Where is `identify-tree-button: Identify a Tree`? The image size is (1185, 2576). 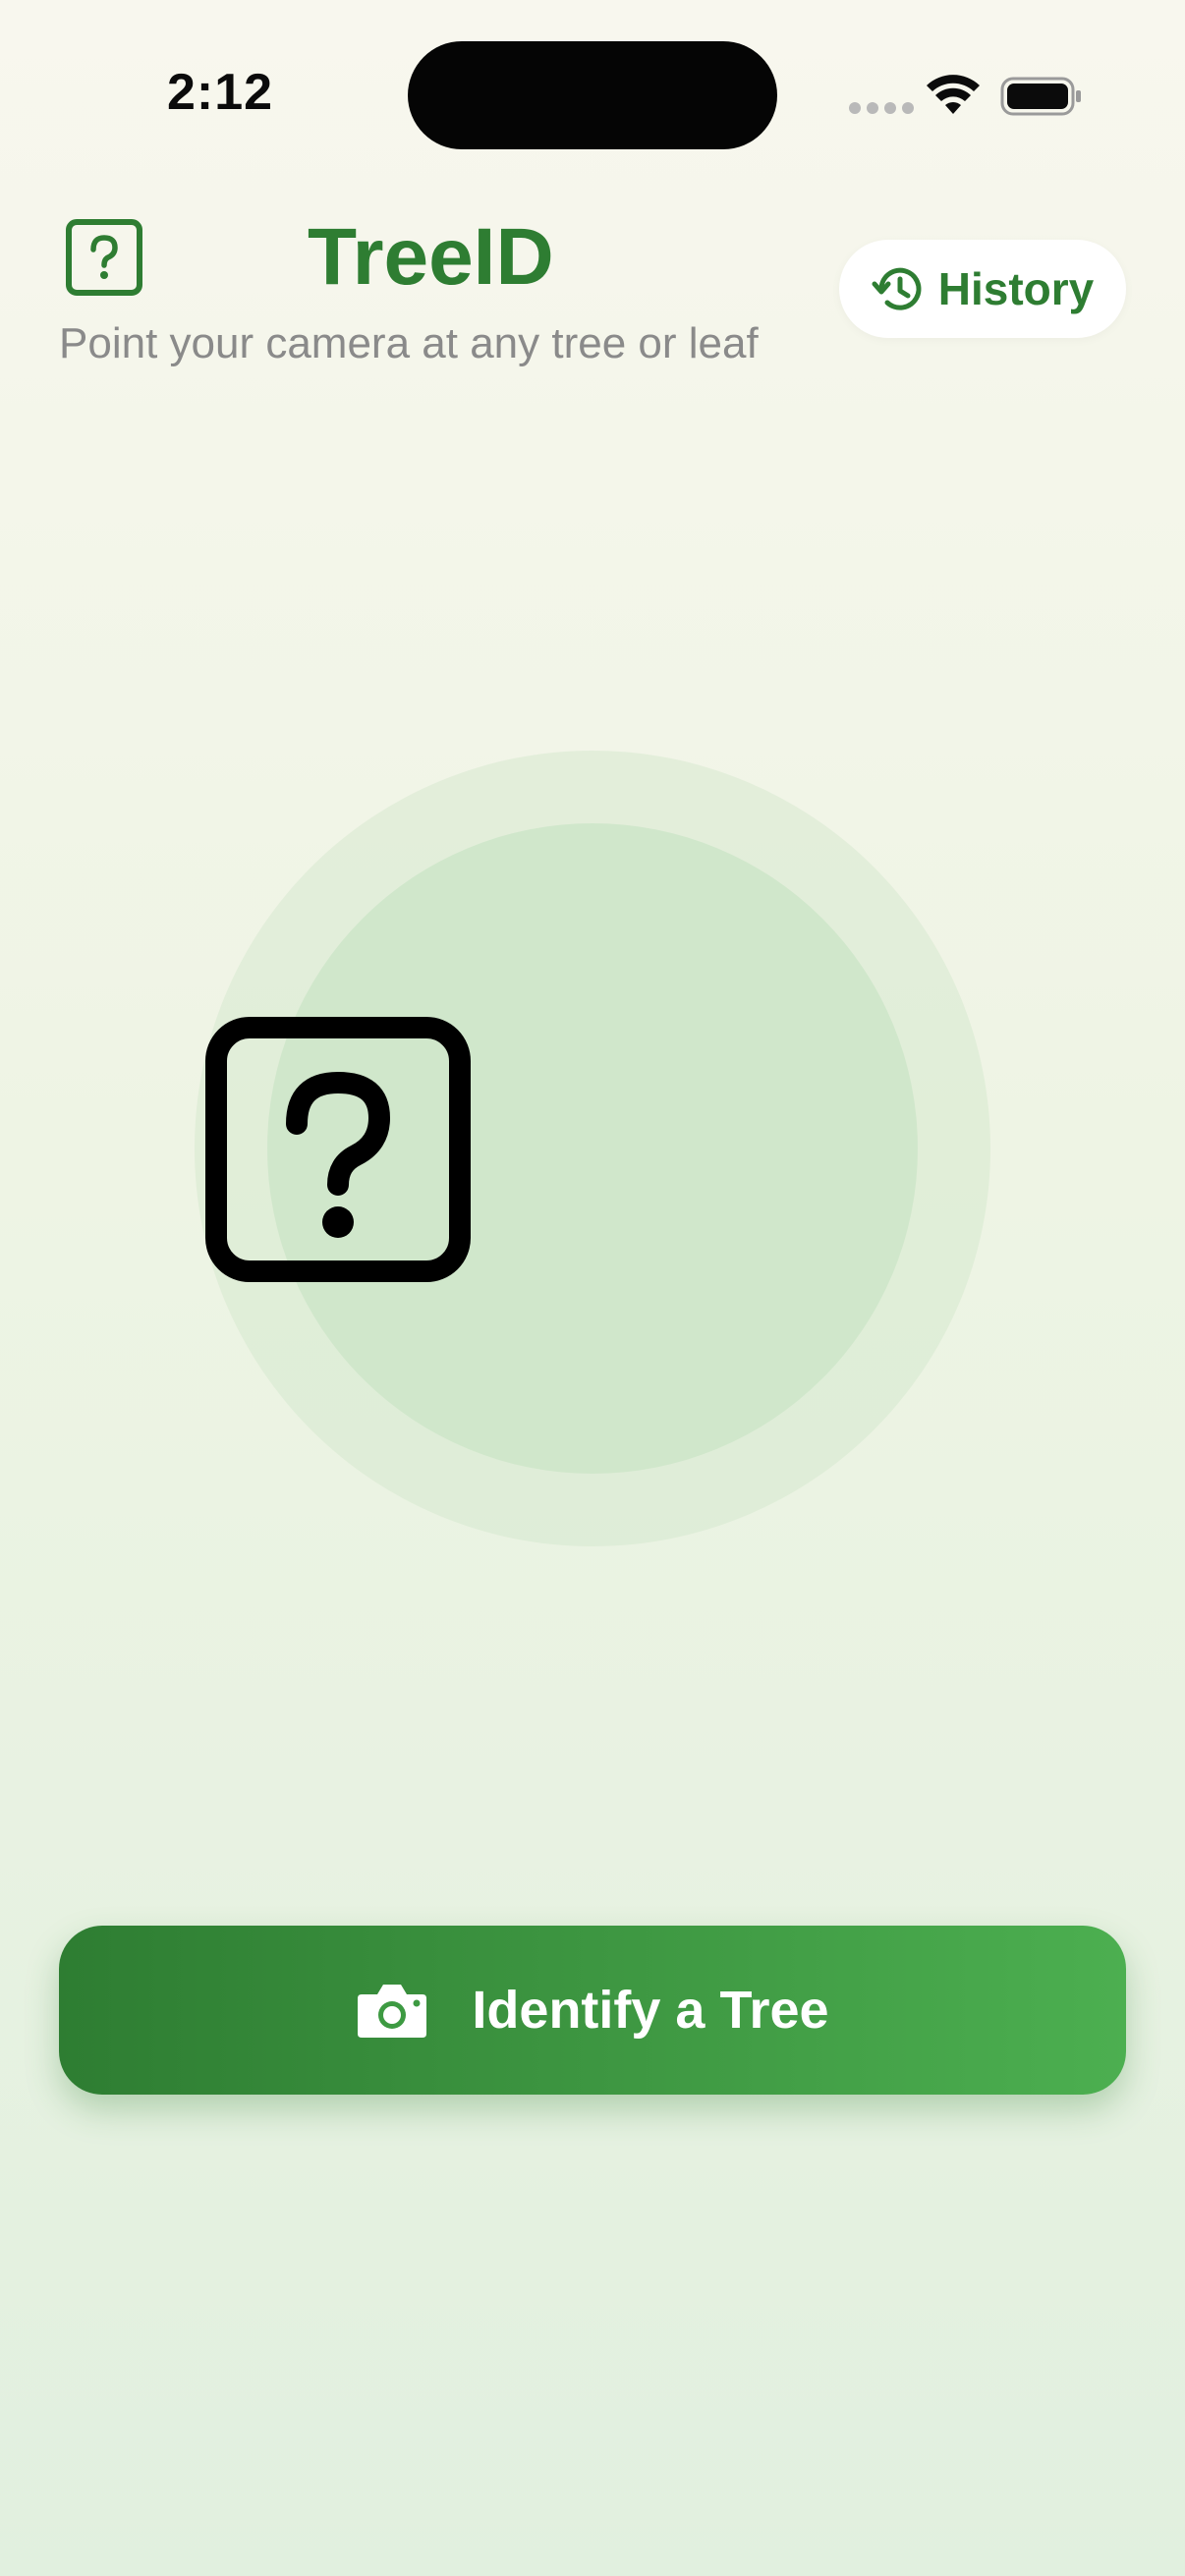
identify-tree-button: Identify a Tree is located at coordinates (592, 2010).